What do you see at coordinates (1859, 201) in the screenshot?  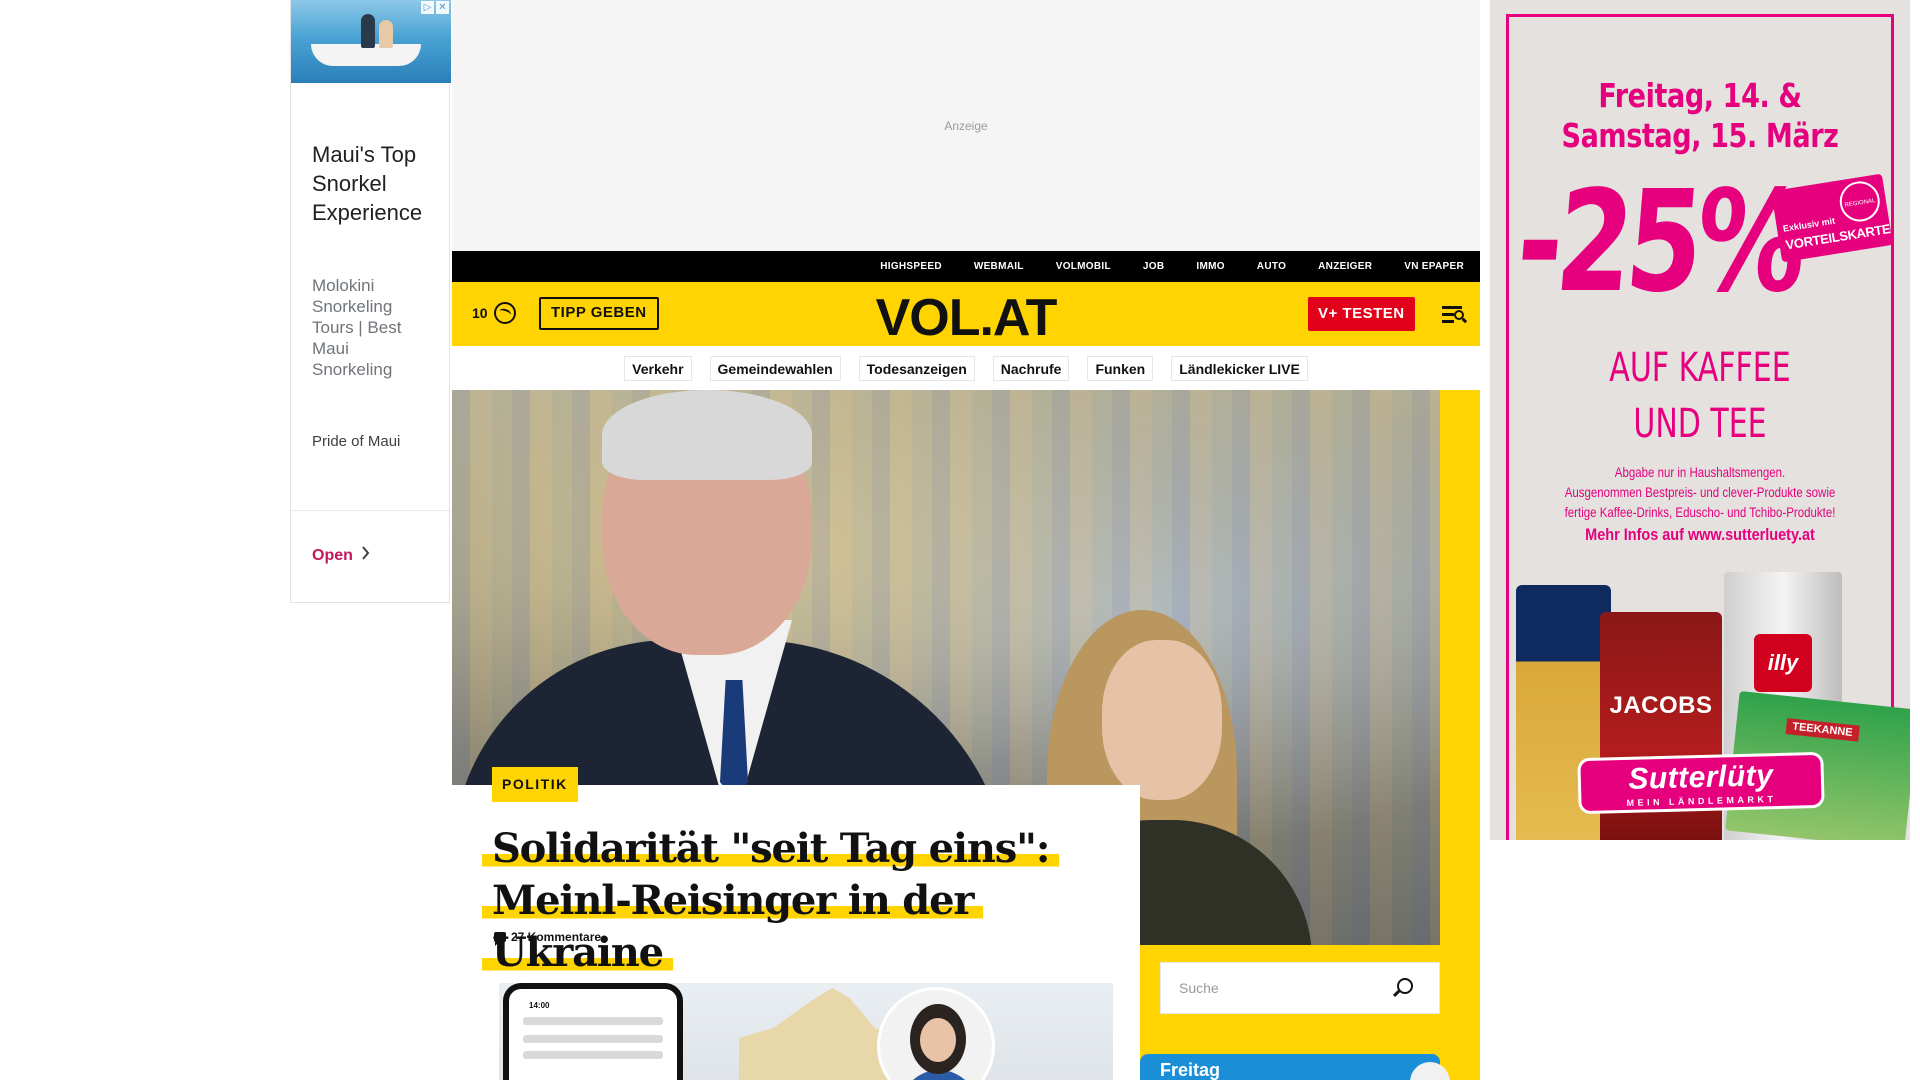 I see `regional-seal-icon: REGIONAL` at bounding box center [1859, 201].